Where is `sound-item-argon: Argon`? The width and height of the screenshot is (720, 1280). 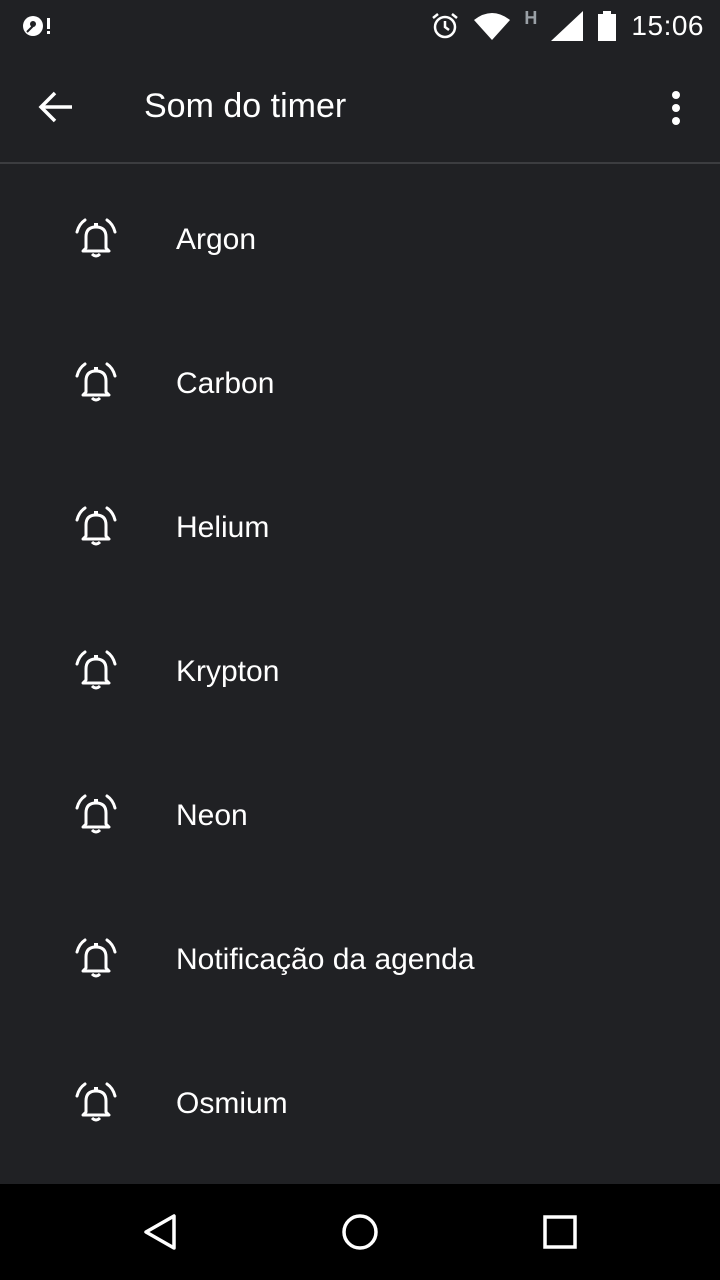 sound-item-argon: Argon is located at coordinates (360, 236).